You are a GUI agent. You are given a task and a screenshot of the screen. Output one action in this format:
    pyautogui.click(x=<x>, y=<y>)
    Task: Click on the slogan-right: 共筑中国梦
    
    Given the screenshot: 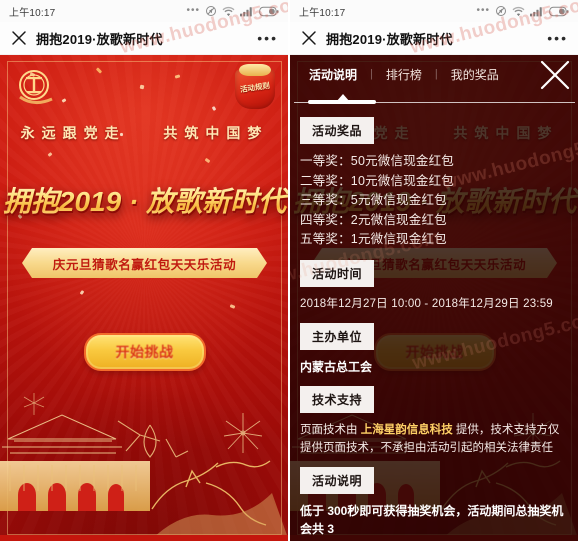 What is the action you would take?
    pyautogui.click(x=216, y=133)
    